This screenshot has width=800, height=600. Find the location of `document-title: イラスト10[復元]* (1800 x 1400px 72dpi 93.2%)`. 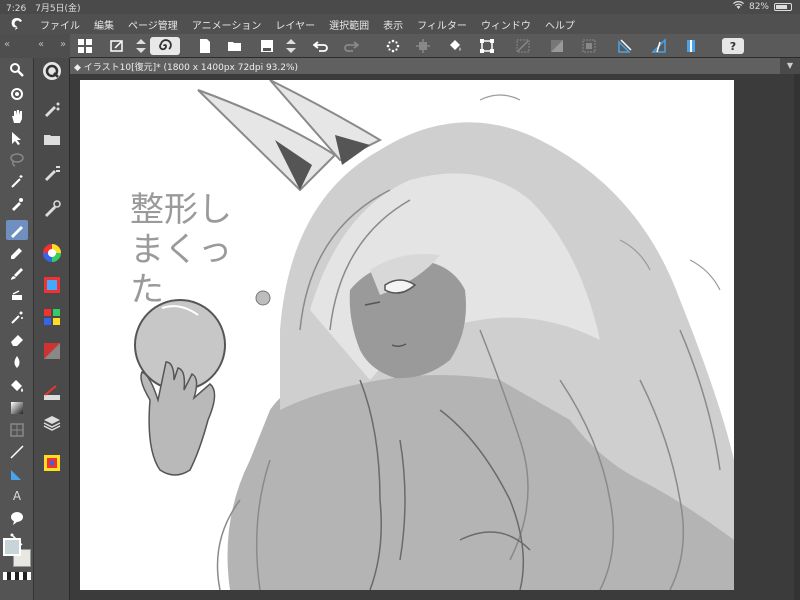

document-title: イラスト10[復元]* (1800 x 1400px 72dpi 93.2%) is located at coordinates (191, 68).